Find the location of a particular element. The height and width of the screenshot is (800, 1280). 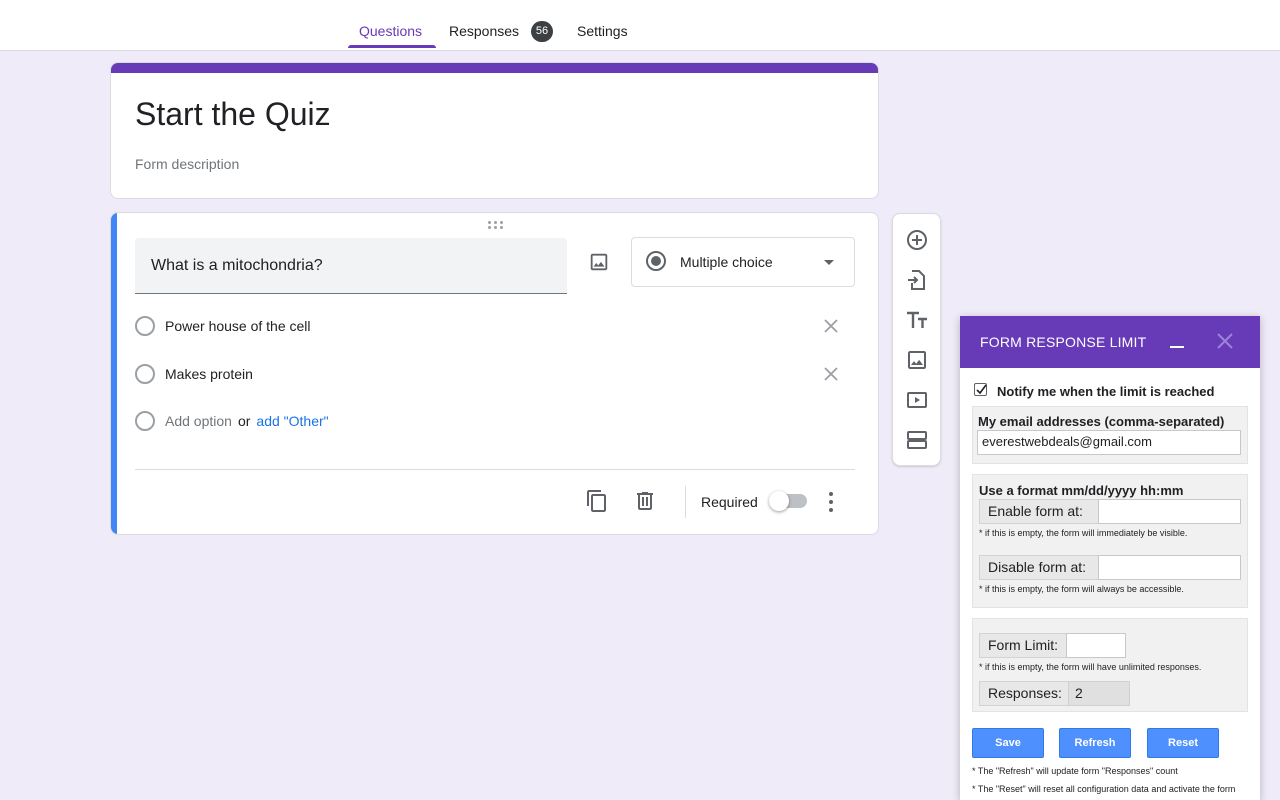

title-card-accent-stripe is located at coordinates (494, 68).